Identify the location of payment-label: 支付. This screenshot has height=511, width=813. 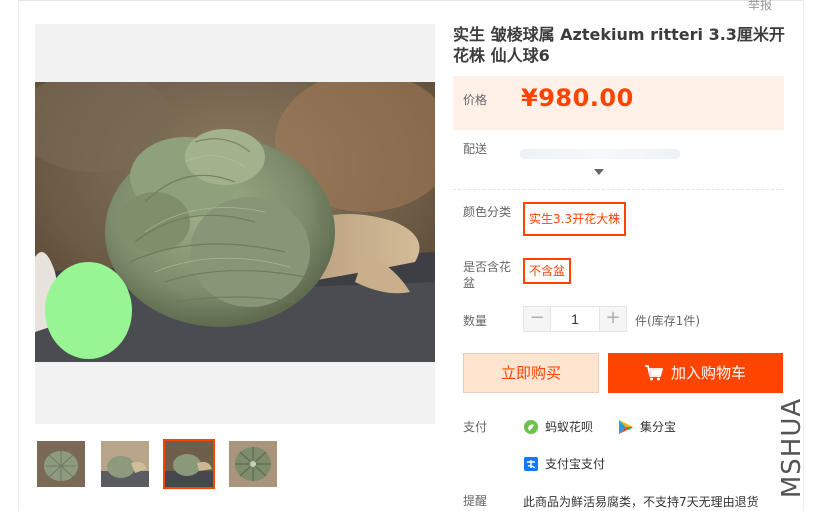
(475, 427).